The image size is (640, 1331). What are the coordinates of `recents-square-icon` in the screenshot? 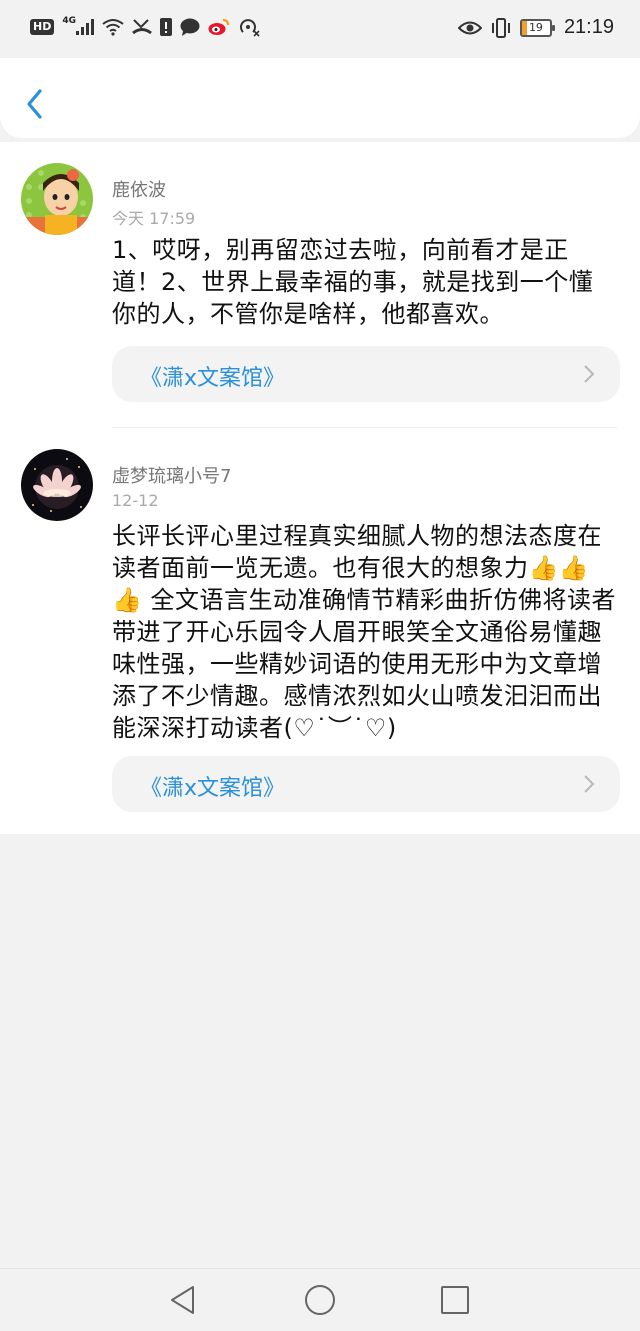 It's located at (455, 1300).